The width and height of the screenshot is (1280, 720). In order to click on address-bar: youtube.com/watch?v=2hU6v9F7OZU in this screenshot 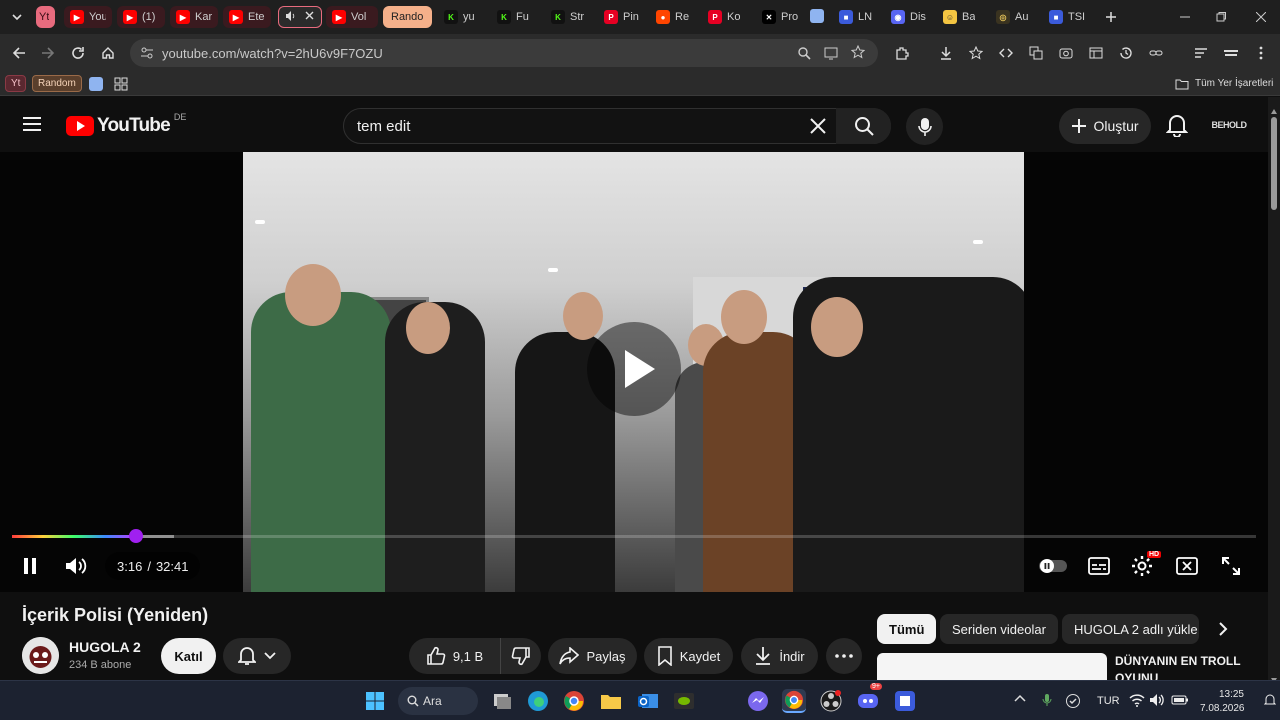, I will do `click(504, 53)`.